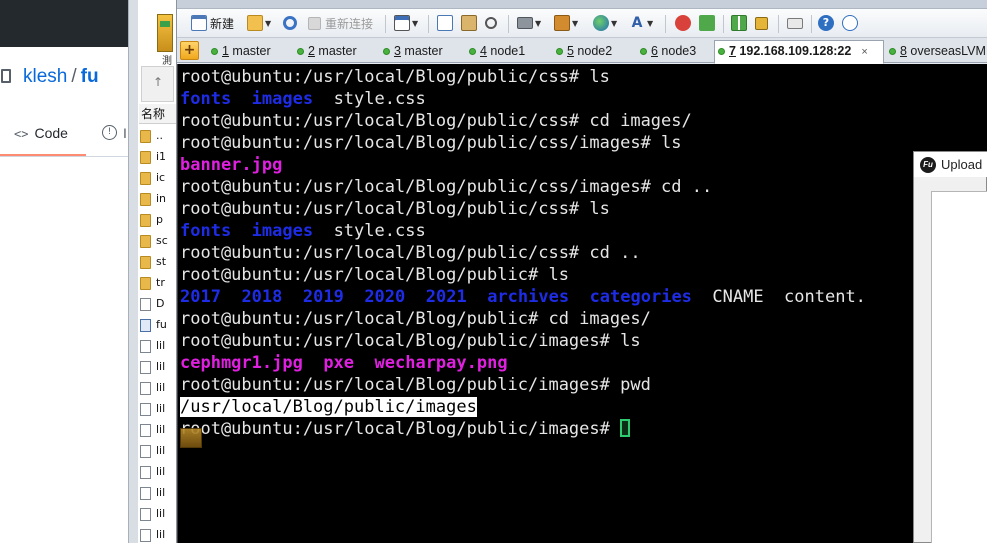 Image resolution: width=987 pixels, height=543 pixels. What do you see at coordinates (525, 23) in the screenshot?
I see `printer-icon` at bounding box center [525, 23].